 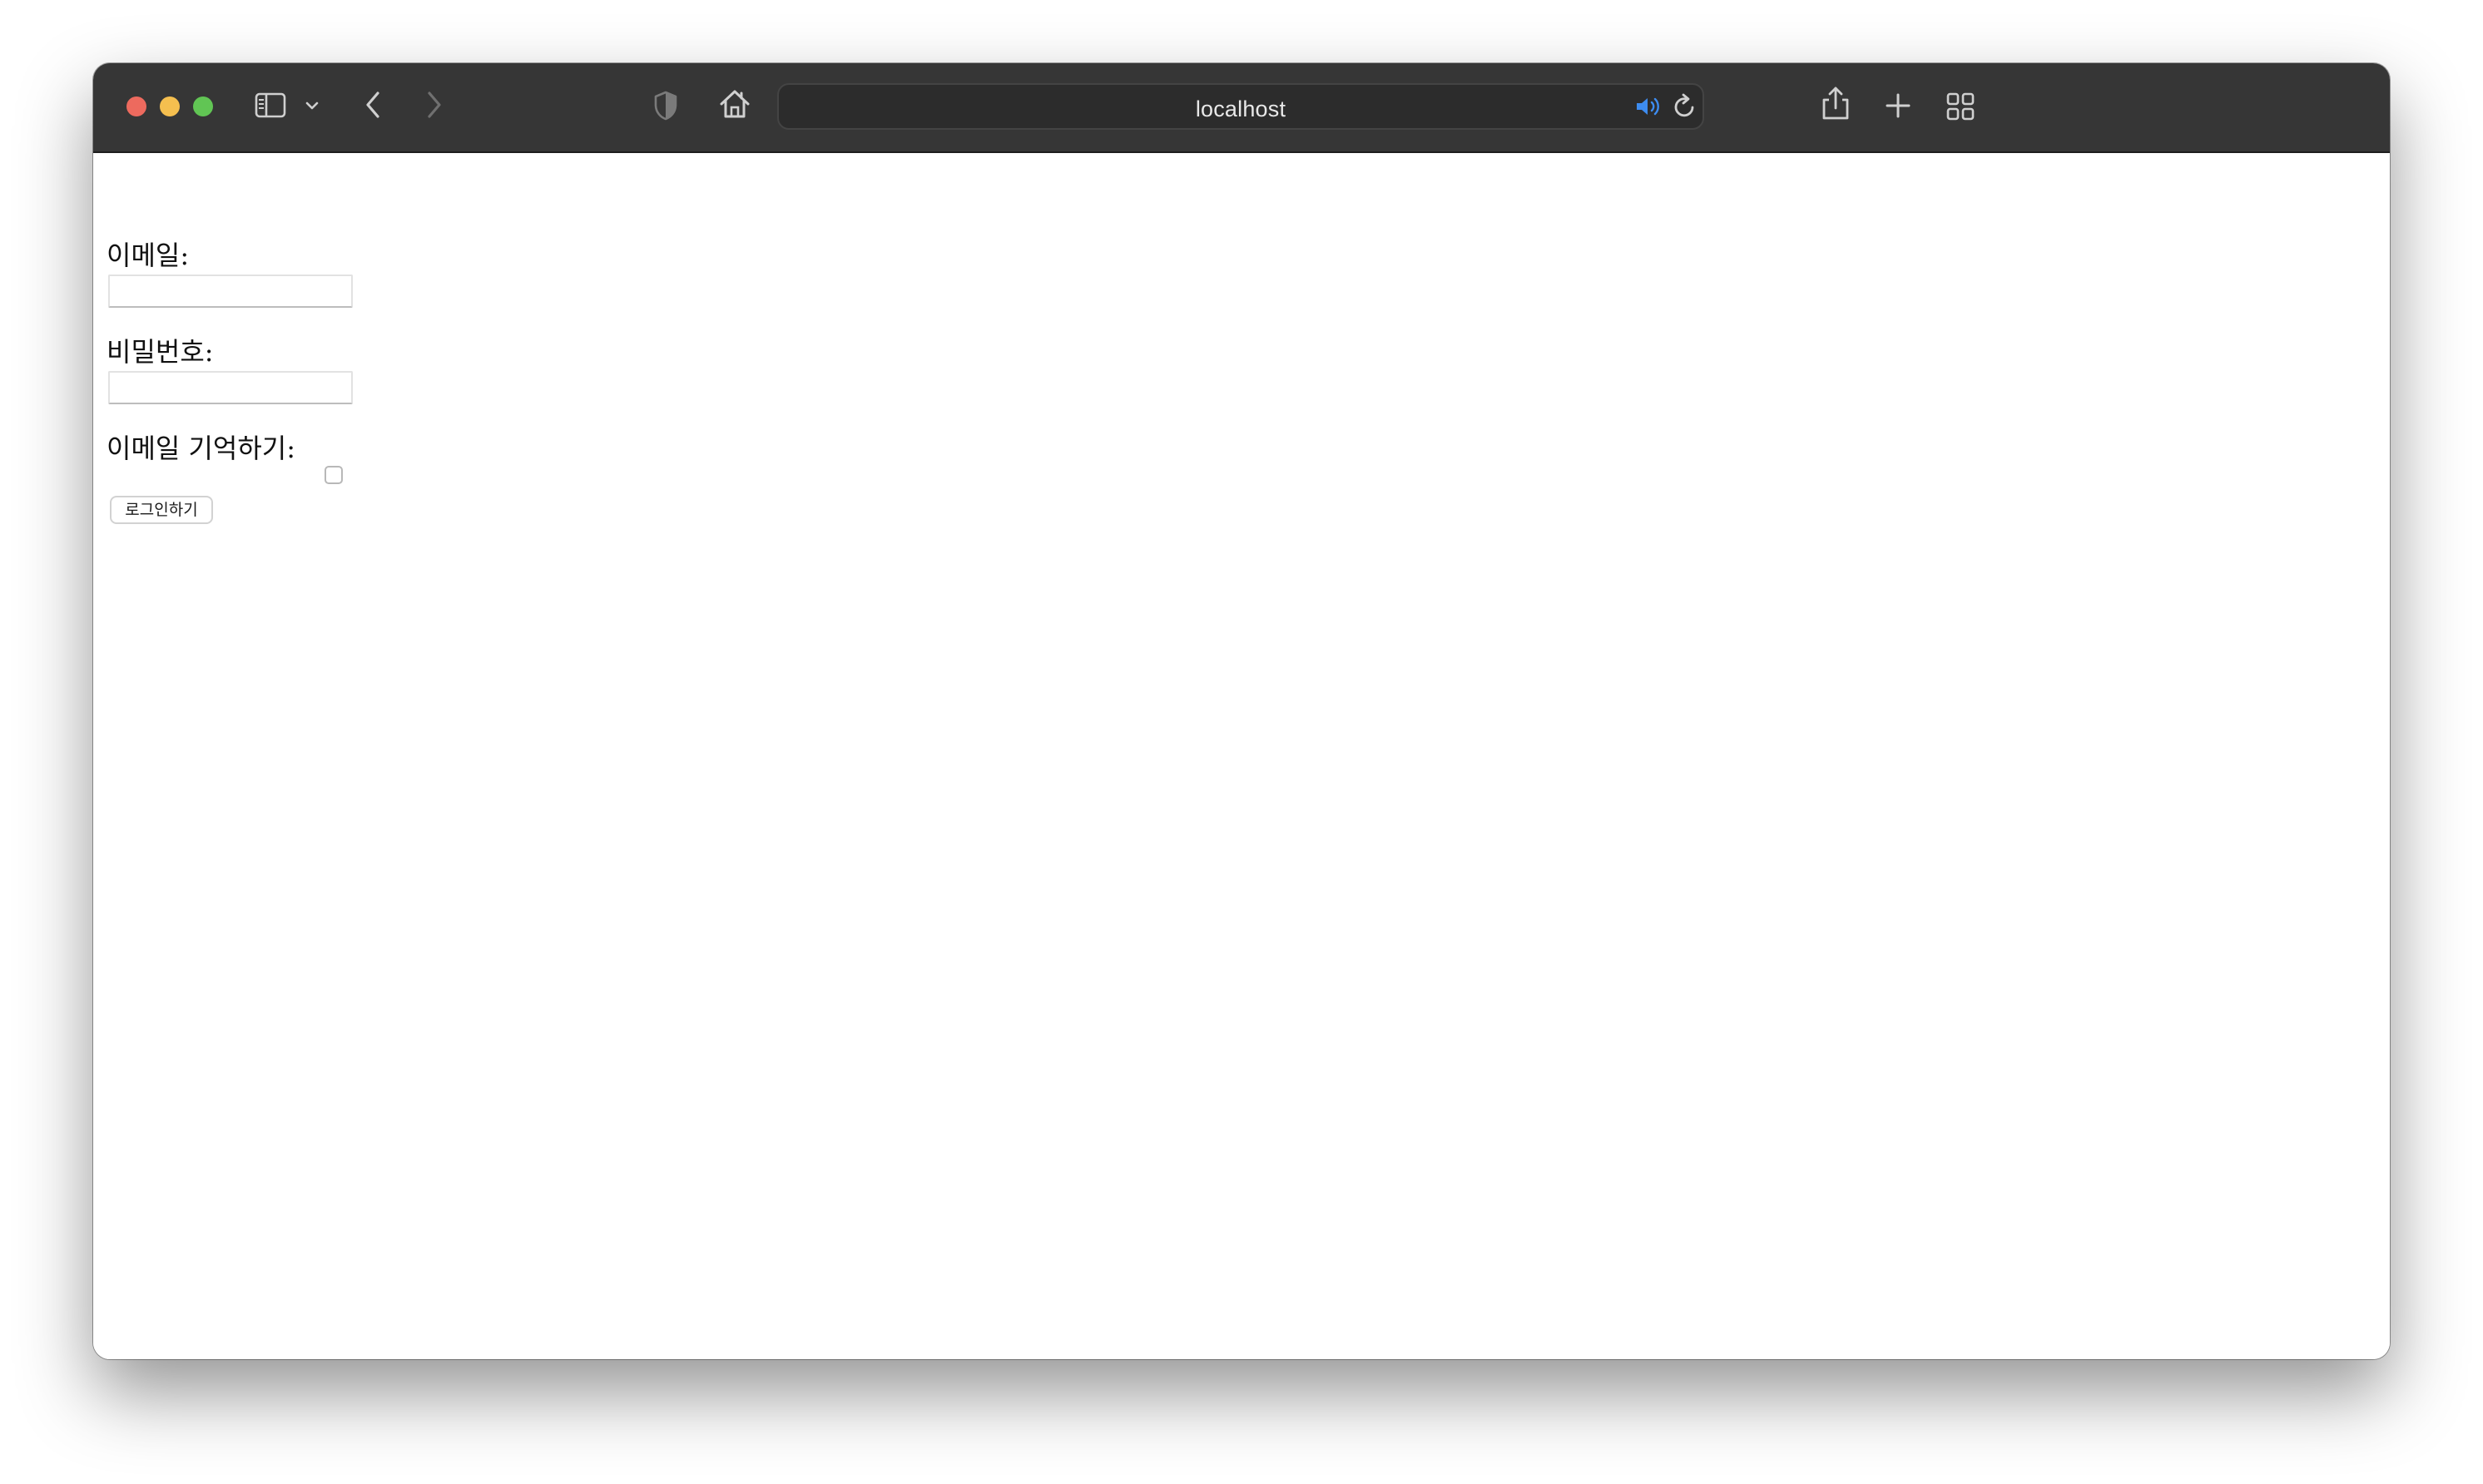 I want to click on remember-email-checkbox, so click(x=334, y=475).